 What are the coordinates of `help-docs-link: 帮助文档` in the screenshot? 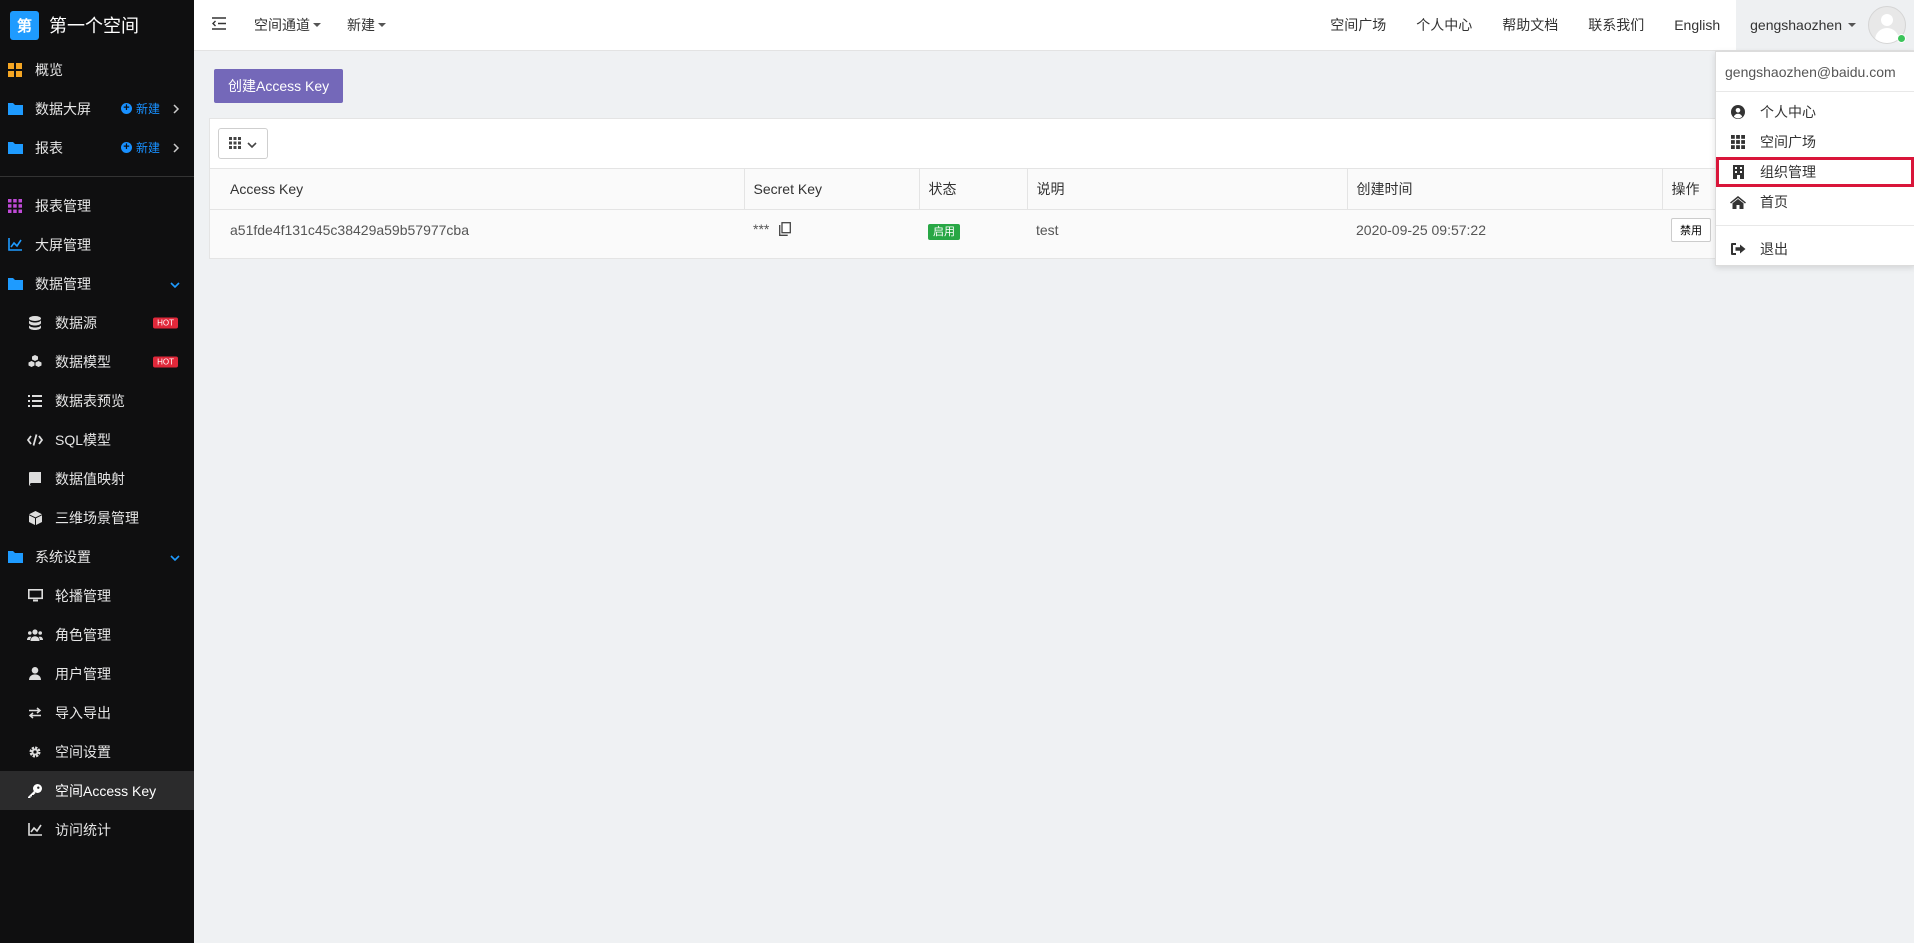 It's located at (1530, 25).